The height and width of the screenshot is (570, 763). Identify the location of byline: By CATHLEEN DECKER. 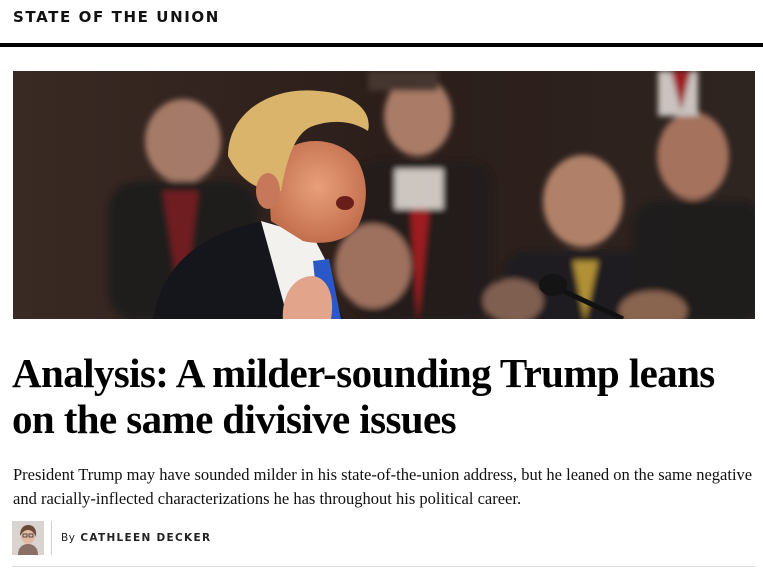
(111, 538).